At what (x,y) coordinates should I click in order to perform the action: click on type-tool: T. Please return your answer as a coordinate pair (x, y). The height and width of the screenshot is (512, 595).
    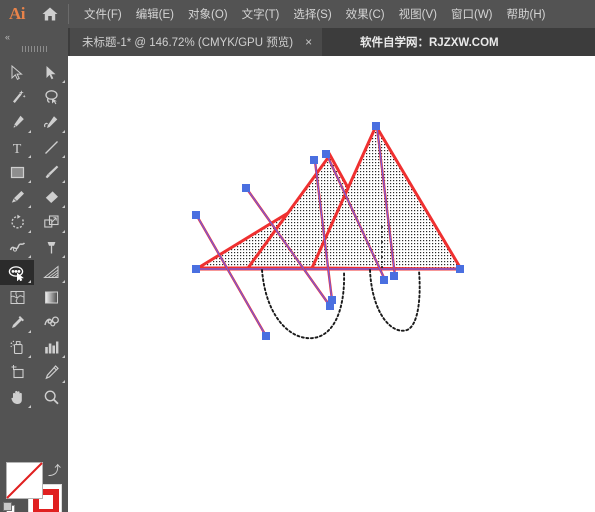
    Looking at the image, I should click on (17, 147).